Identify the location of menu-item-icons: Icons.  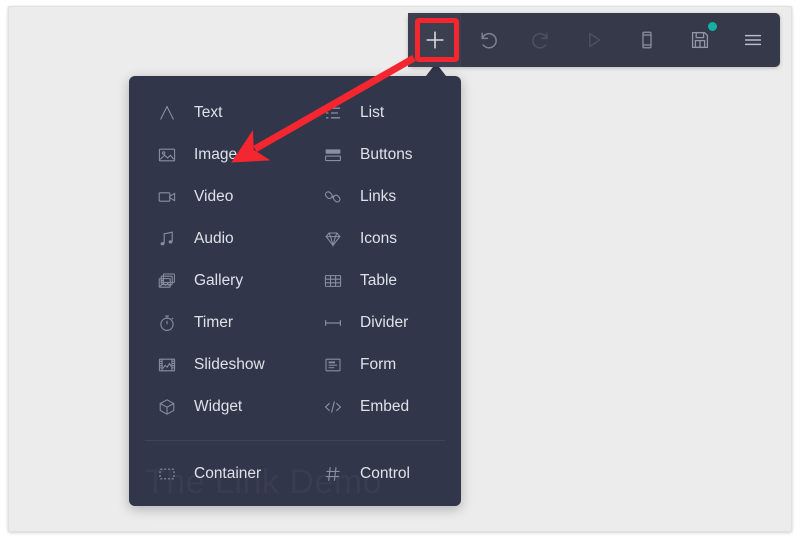
(378, 239).